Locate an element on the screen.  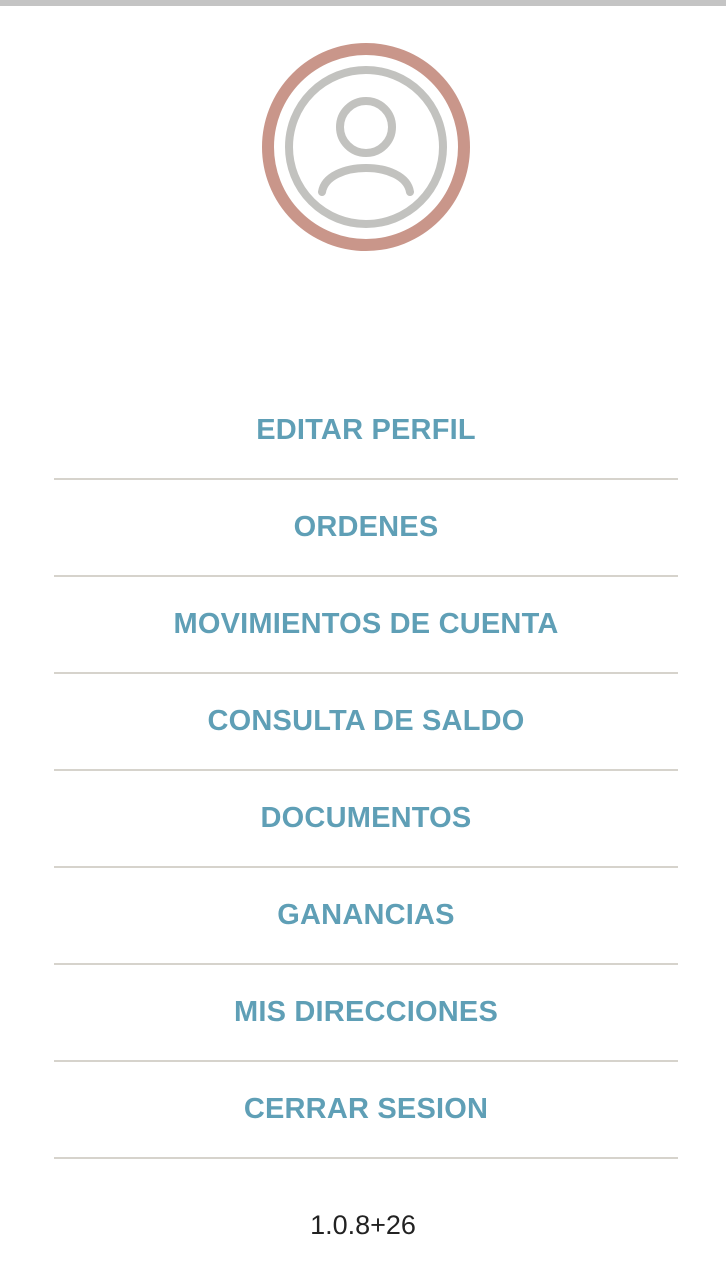
menu-item-cerrar-sesion: CERRAR SESION is located at coordinates (366, 1110).